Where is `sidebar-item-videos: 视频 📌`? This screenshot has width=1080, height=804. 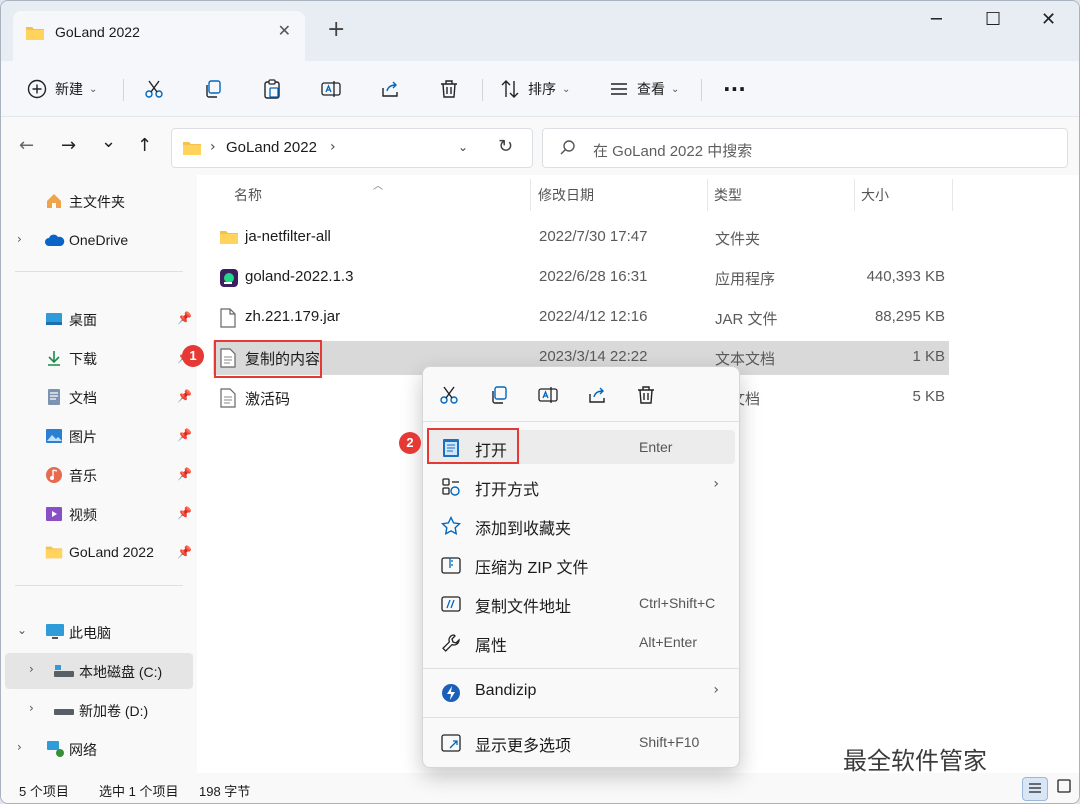
sidebar-item-videos: 视频 📌 is located at coordinates (99, 514).